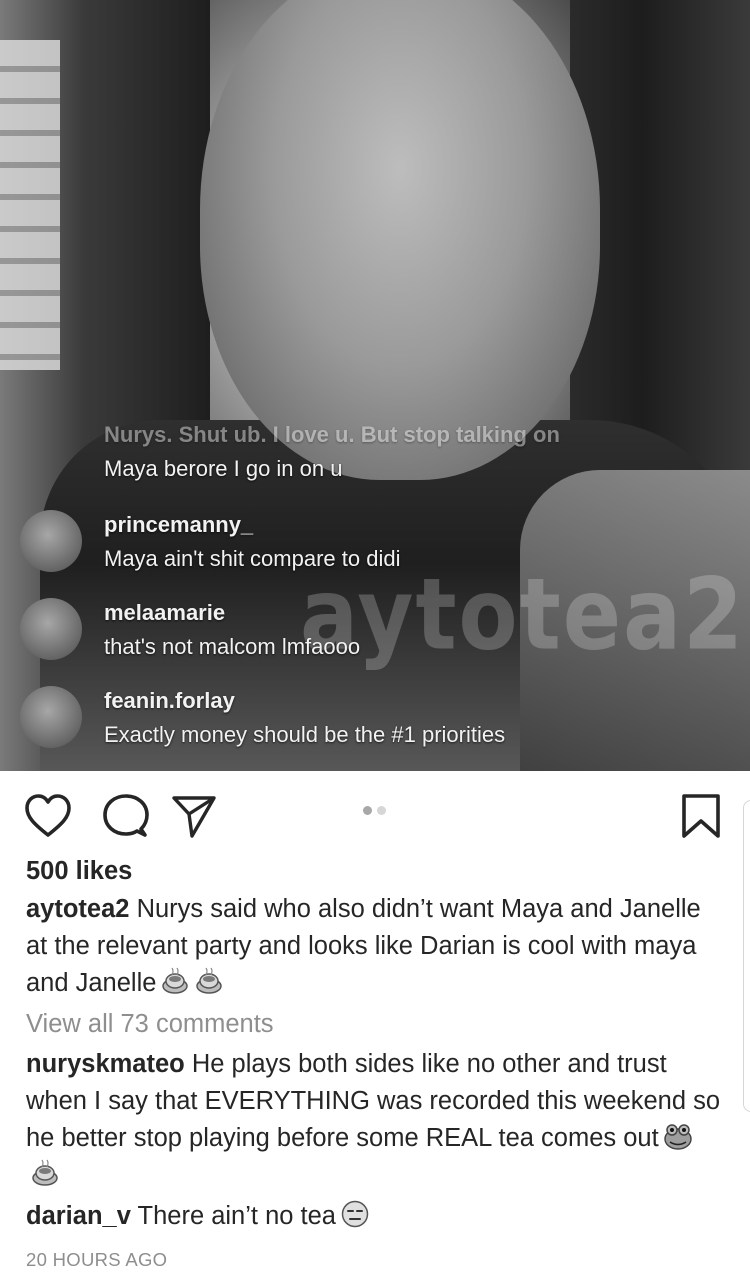 Image resolution: width=750 pixels, height=1284 pixels. Describe the element at coordinates (78, 1216) in the screenshot. I see `comment-username: darian_v` at that location.